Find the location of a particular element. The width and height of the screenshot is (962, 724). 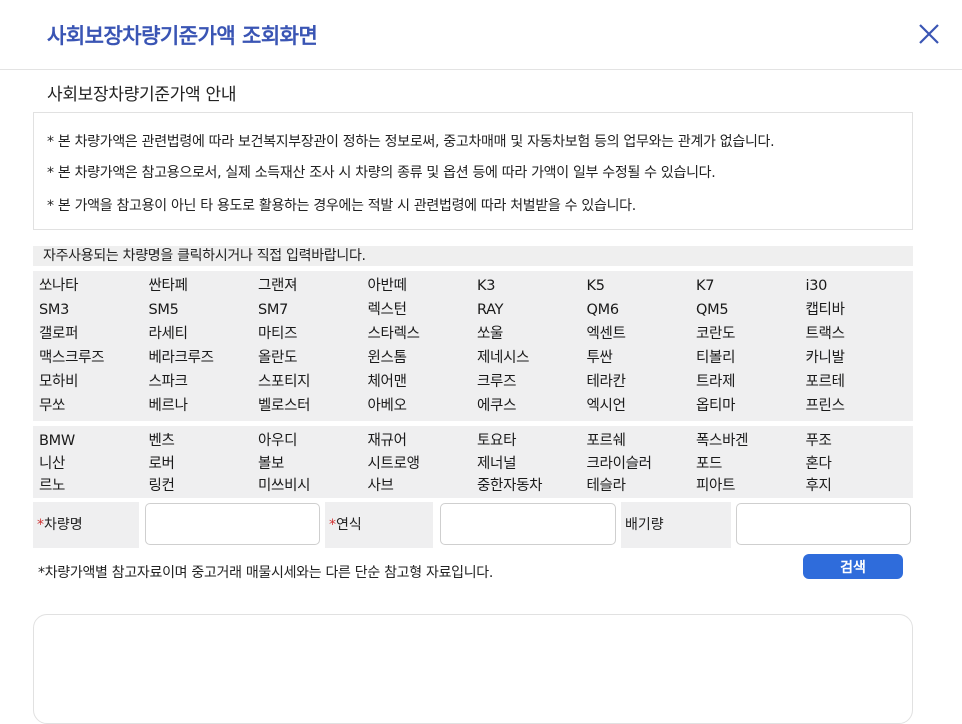

car-name-item: 포르테 is located at coordinates (861, 385).